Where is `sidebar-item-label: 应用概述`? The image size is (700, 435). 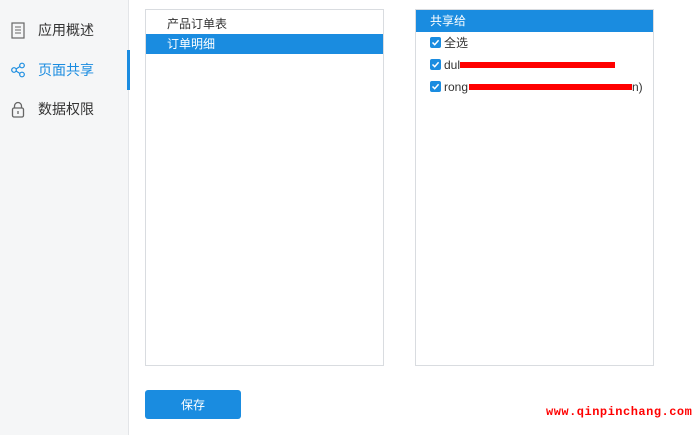
sidebar-item-label: 应用概述 is located at coordinates (66, 30).